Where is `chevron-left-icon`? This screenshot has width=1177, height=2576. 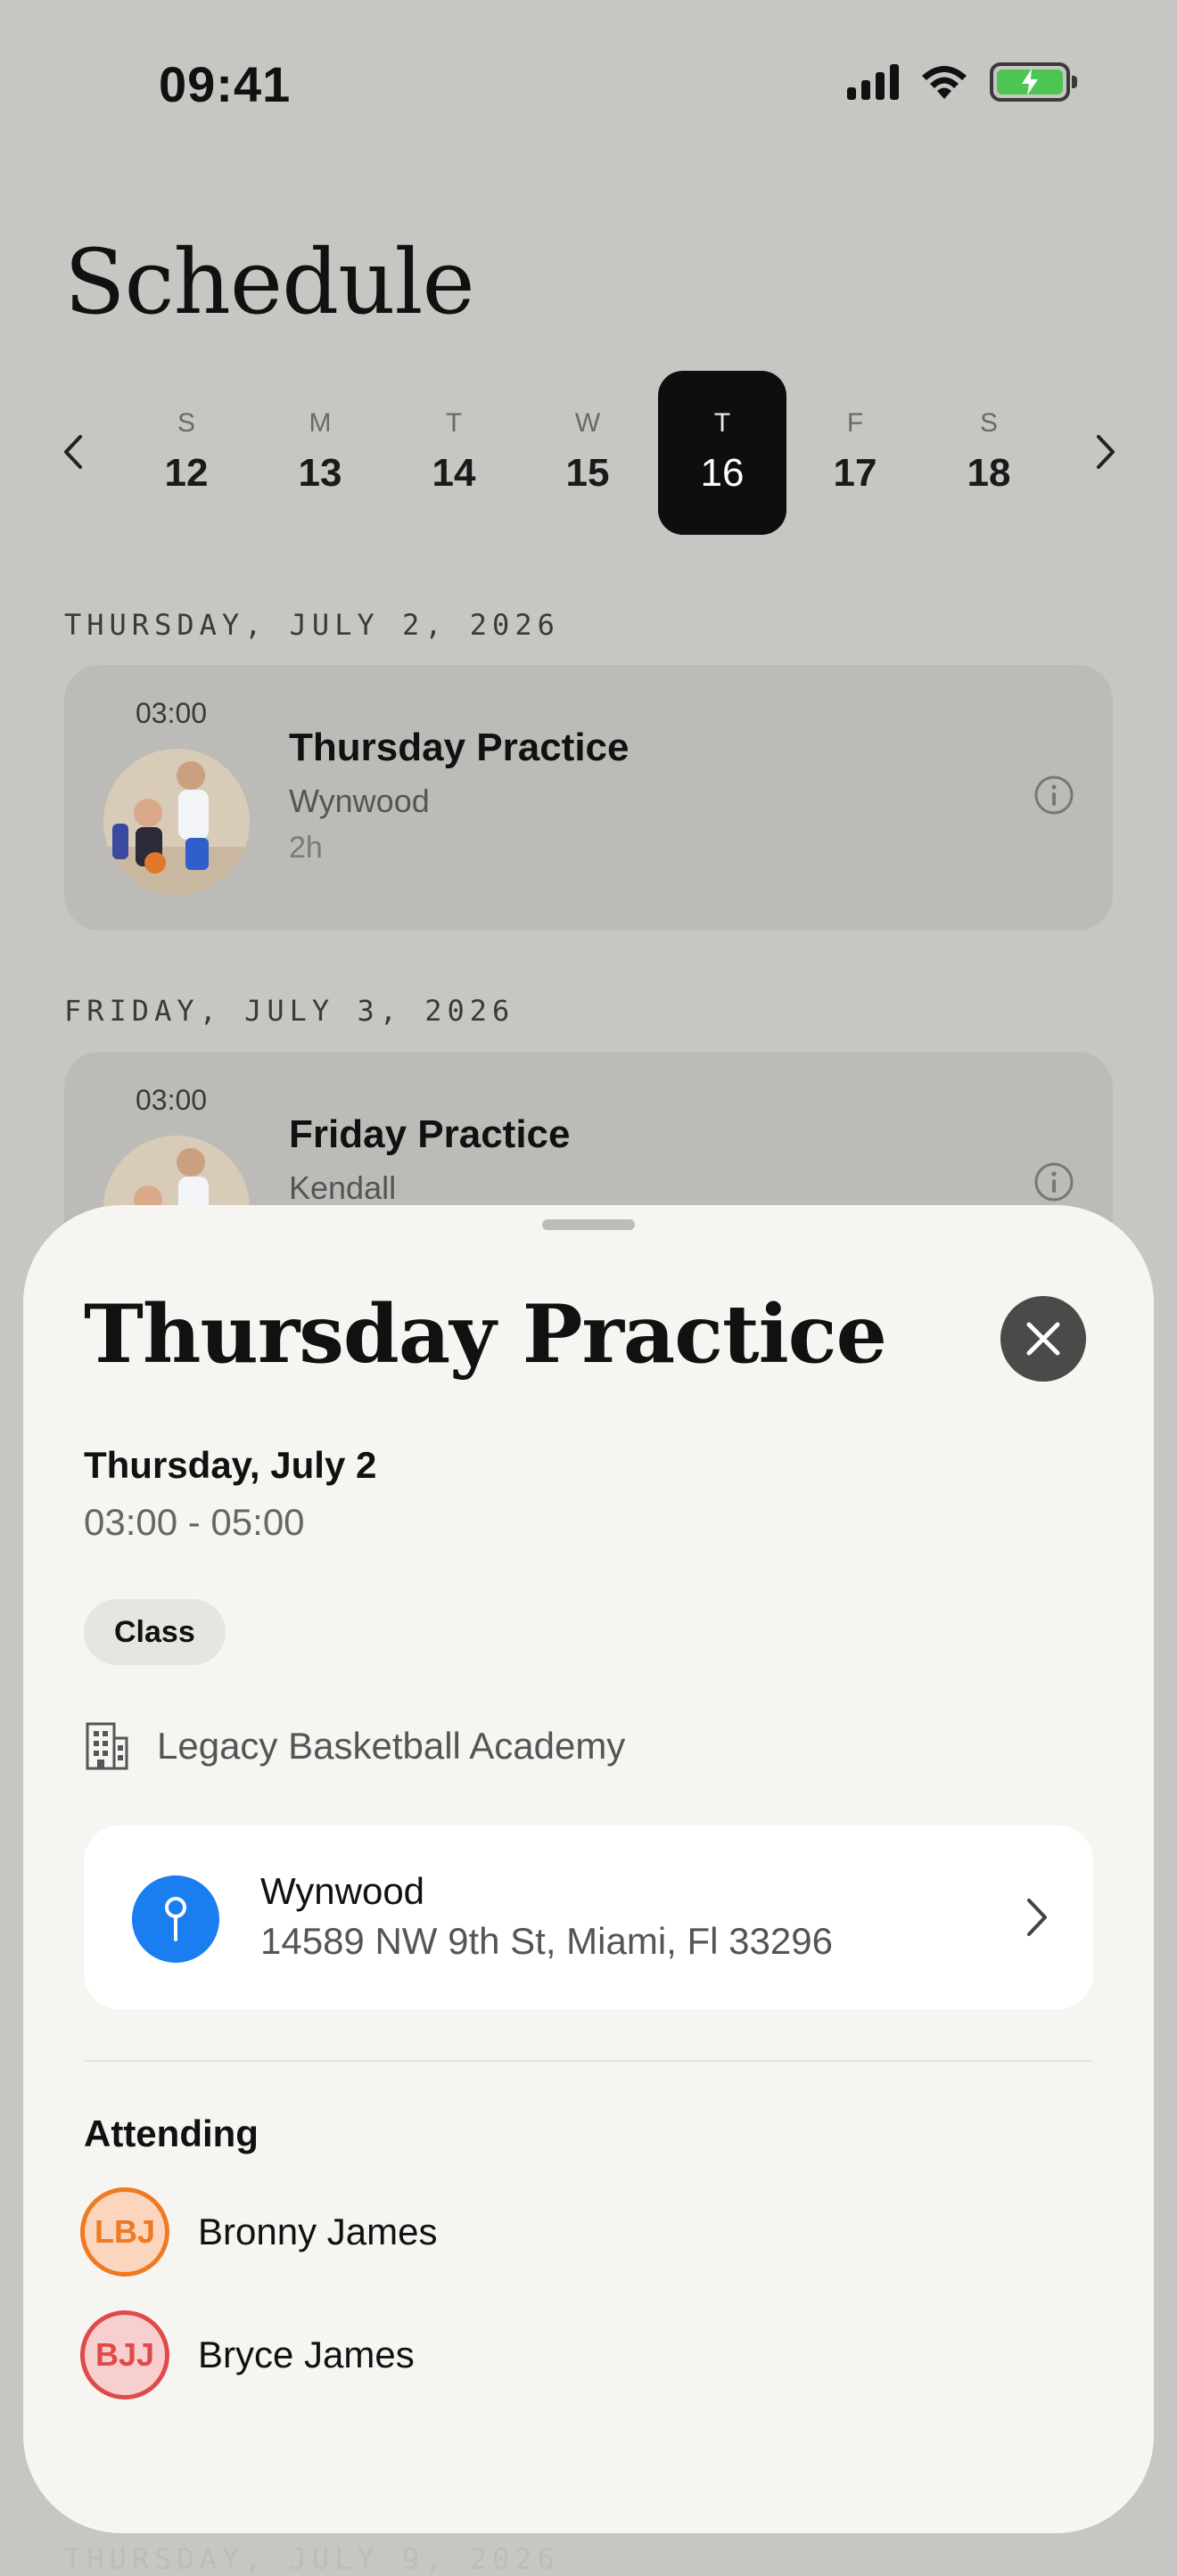 chevron-left-icon is located at coordinates (74, 452).